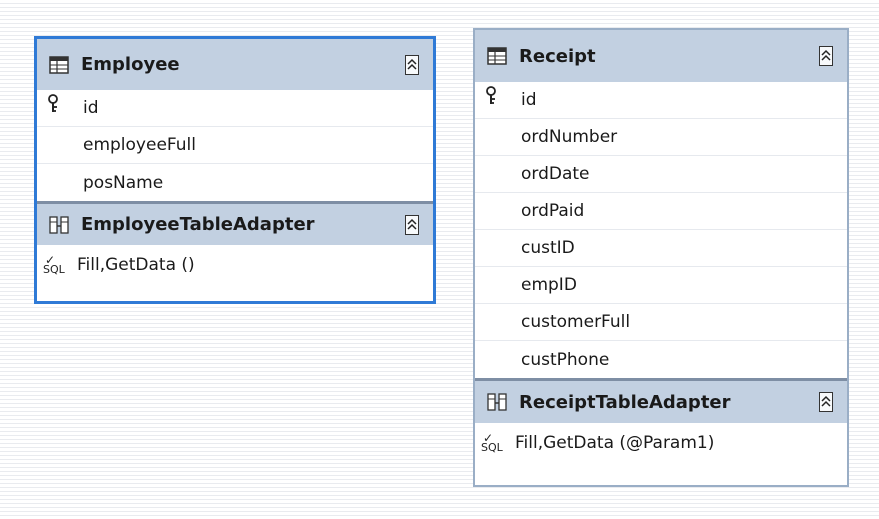  I want to click on receipt-adapter-title: ReceiptTableAdapter, so click(625, 402).